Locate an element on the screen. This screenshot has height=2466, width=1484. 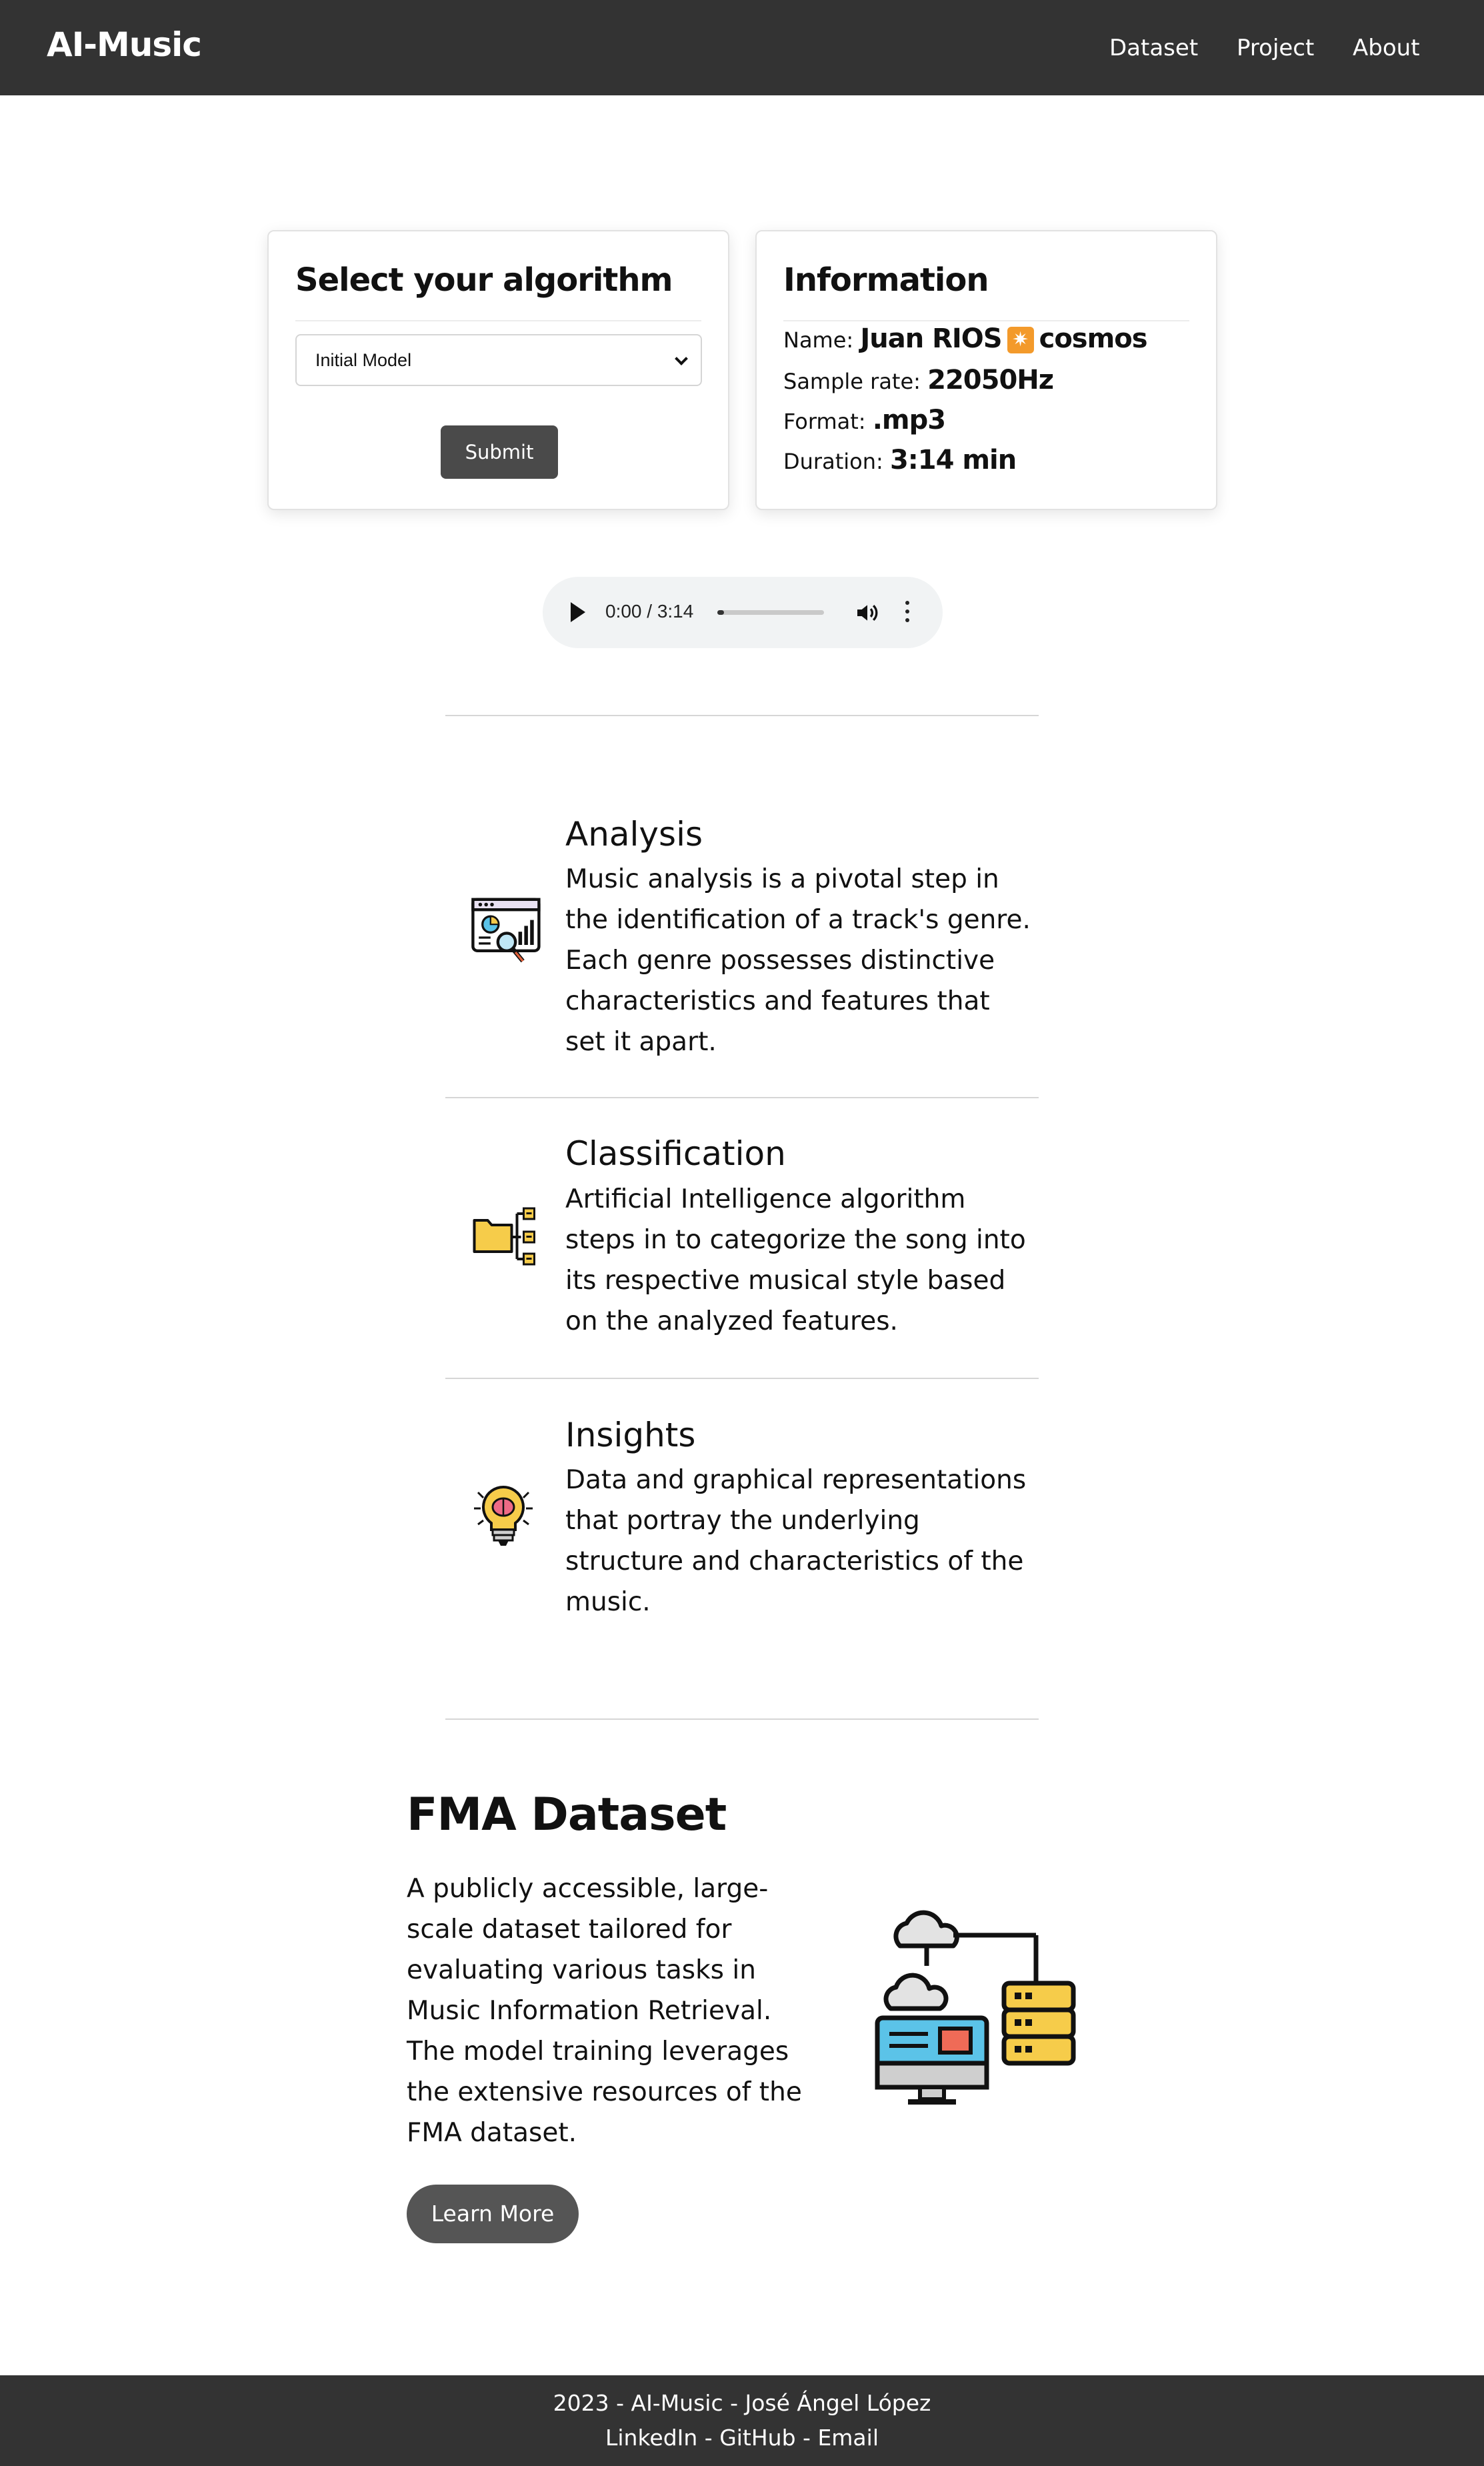
footer-link-github: GitHub is located at coordinates (757, 2438).